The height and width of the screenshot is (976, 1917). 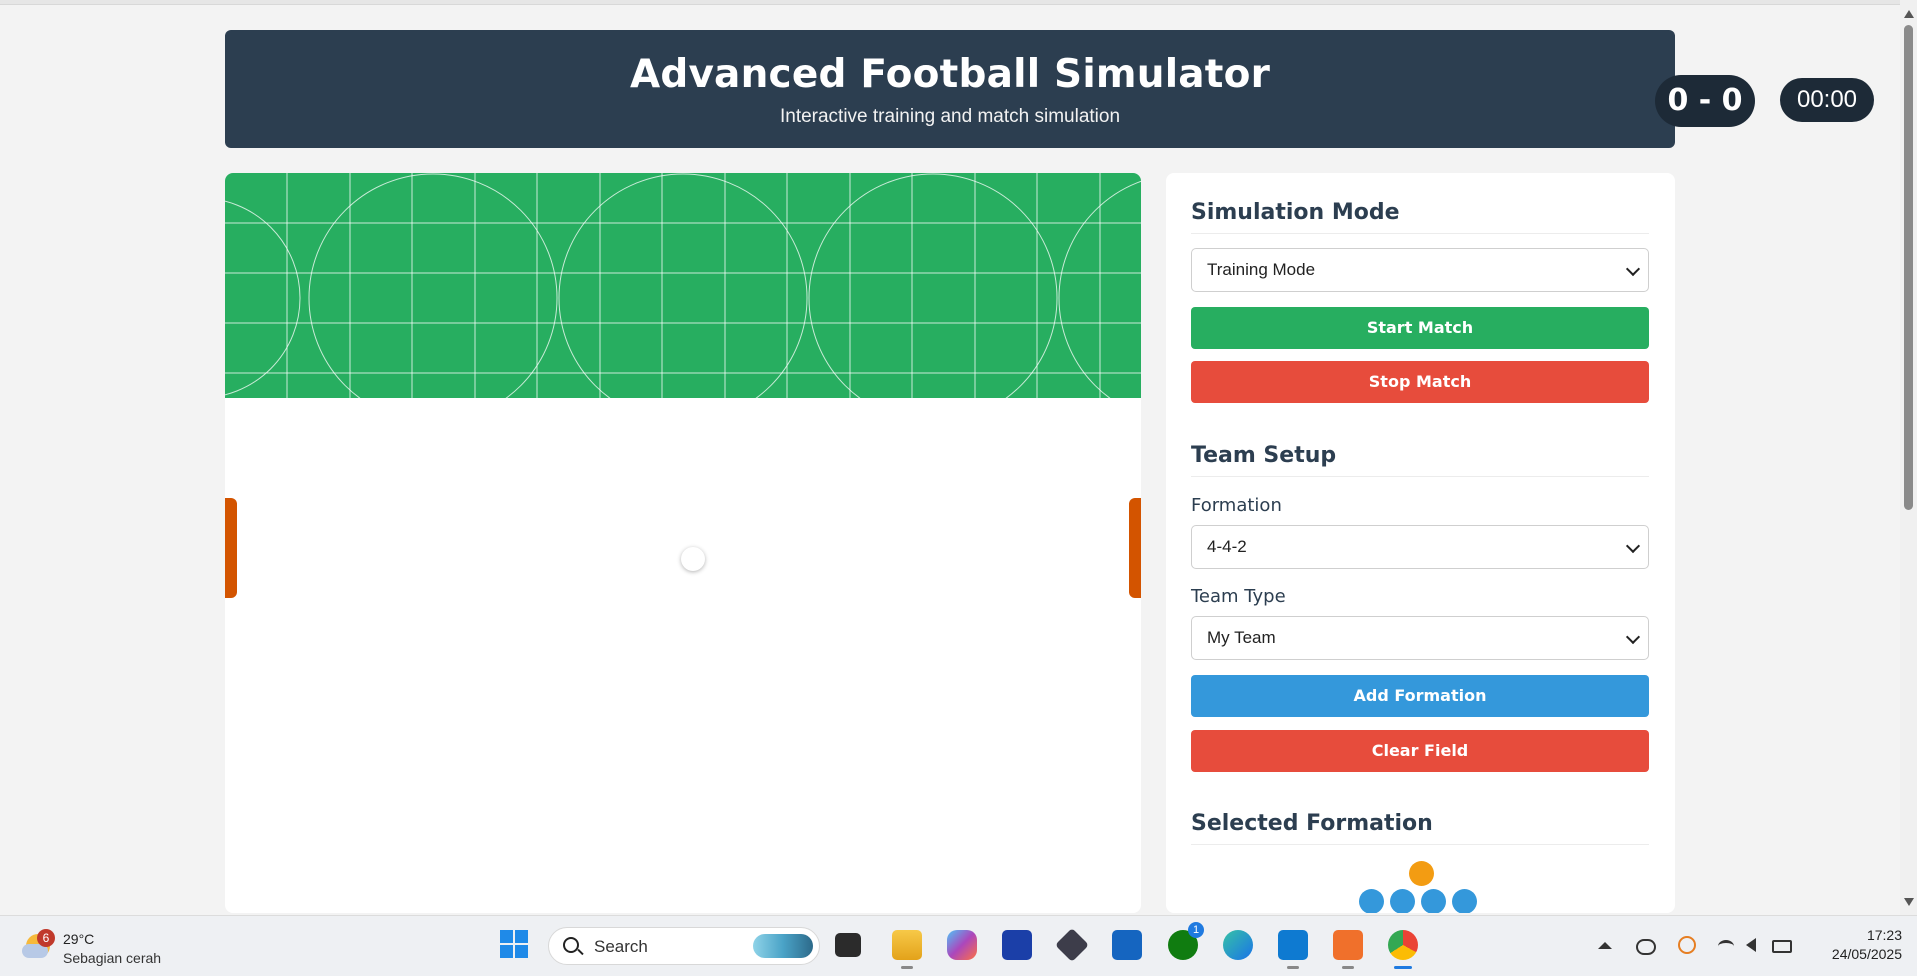 What do you see at coordinates (950, 74) in the screenshot?
I see `page-title: Advanced Football Simulator` at bounding box center [950, 74].